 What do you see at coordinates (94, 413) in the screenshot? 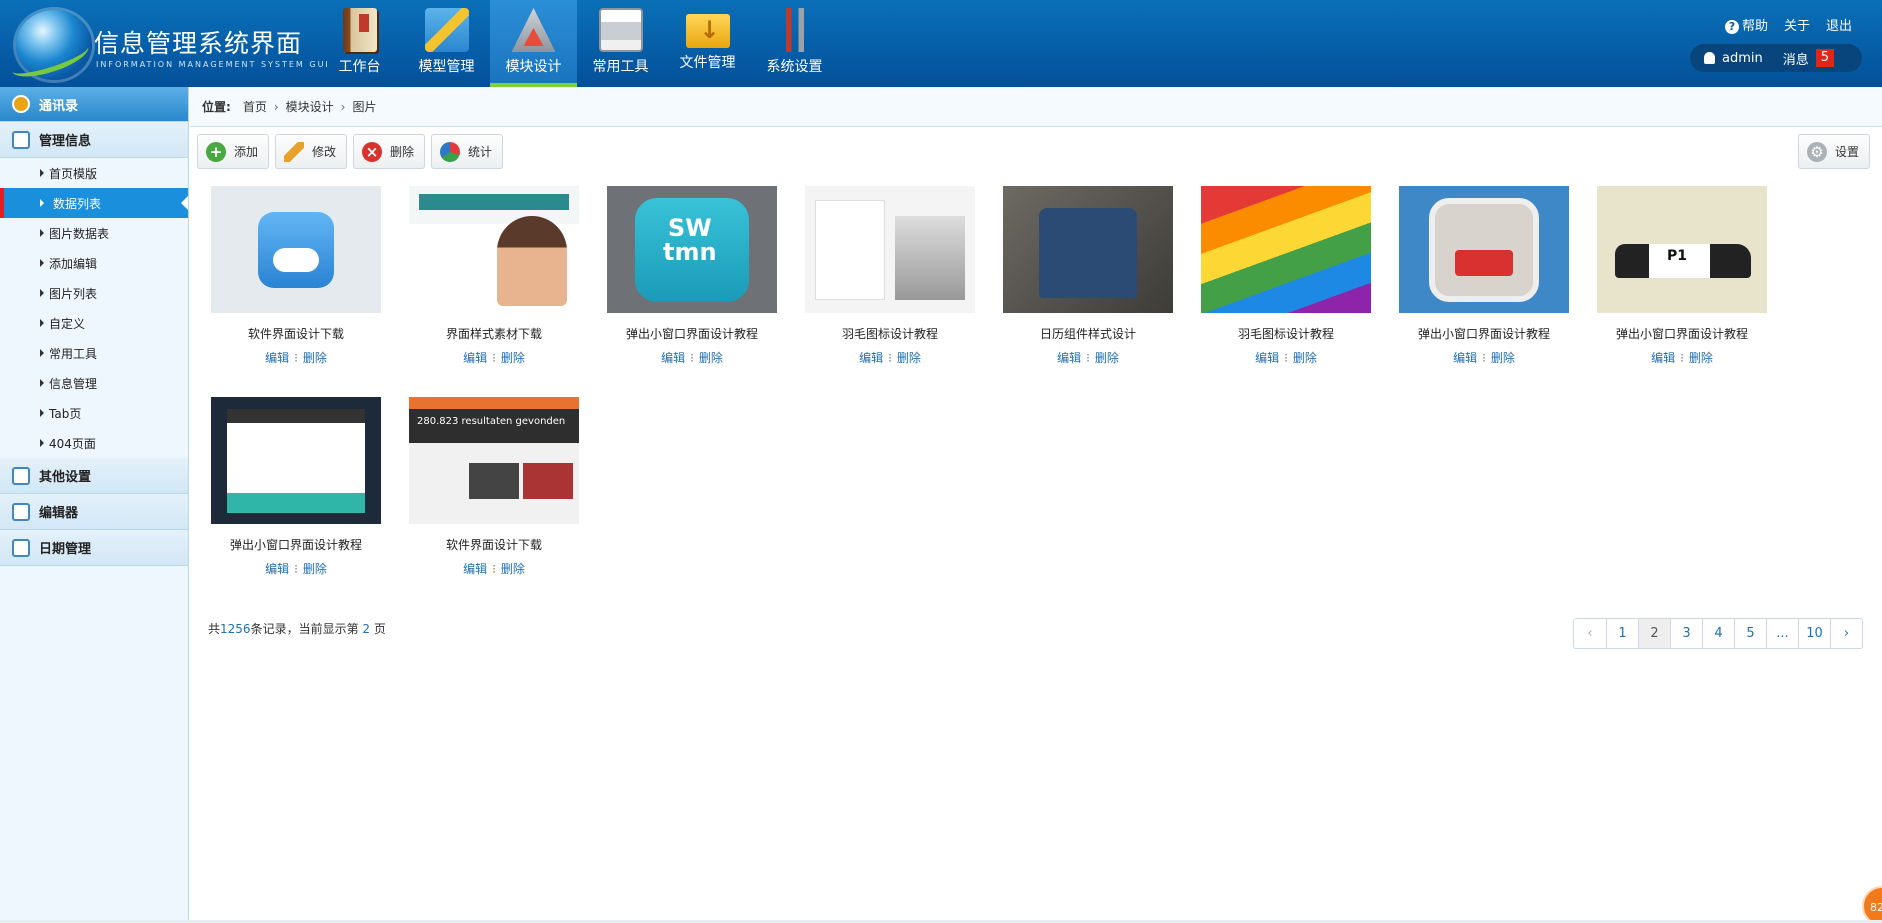
I see `sidebar-item-tab-page: Tab页` at bounding box center [94, 413].